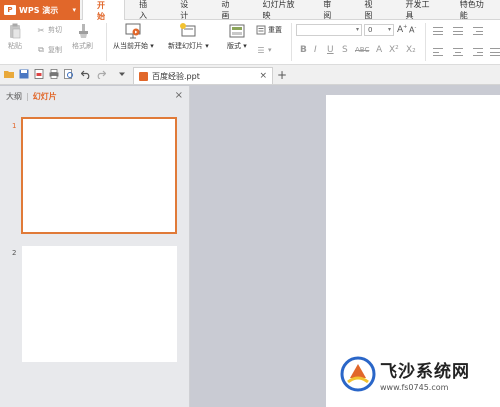 The height and width of the screenshot is (407, 500). I want to click on numbering-icon, so click(458, 31).